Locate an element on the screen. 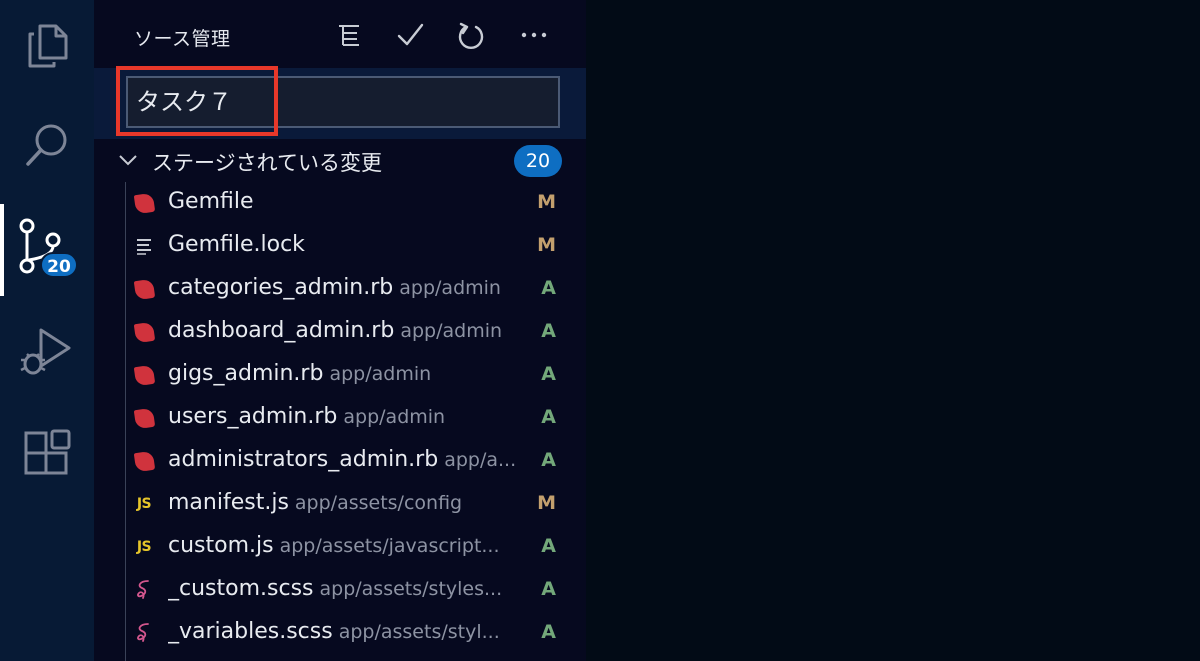 Image resolution: width=1200 pixels, height=661 pixels. file-row: administrators_admin.rb app/a... A is located at coordinates (340, 461).